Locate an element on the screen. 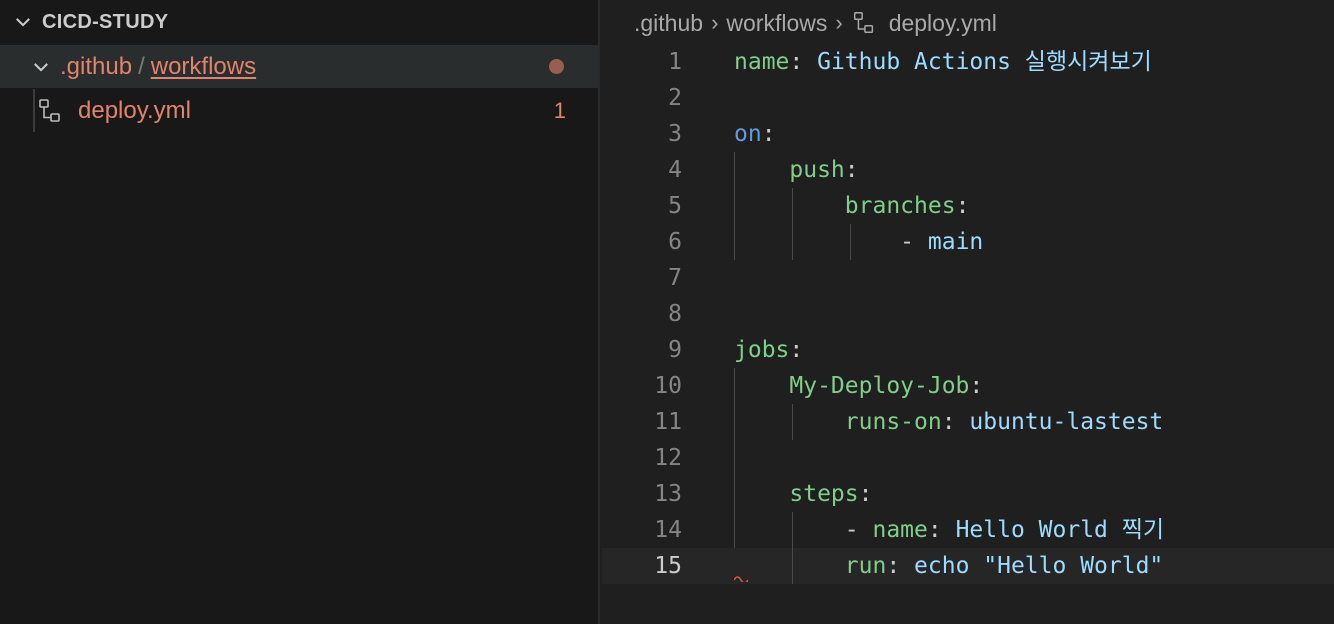 This screenshot has width=1334, height=624. code-line: 2 is located at coordinates (968, 98).